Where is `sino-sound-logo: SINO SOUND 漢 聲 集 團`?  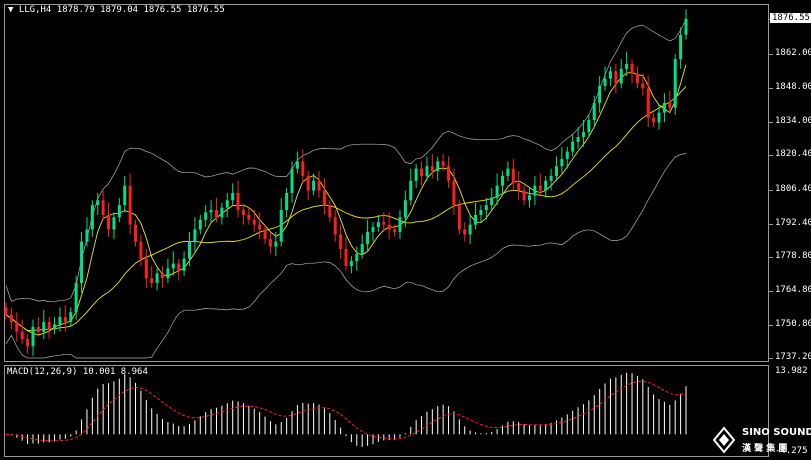 sino-sound-logo: SINO SOUND 漢 聲 集 團 is located at coordinates (761, 440).